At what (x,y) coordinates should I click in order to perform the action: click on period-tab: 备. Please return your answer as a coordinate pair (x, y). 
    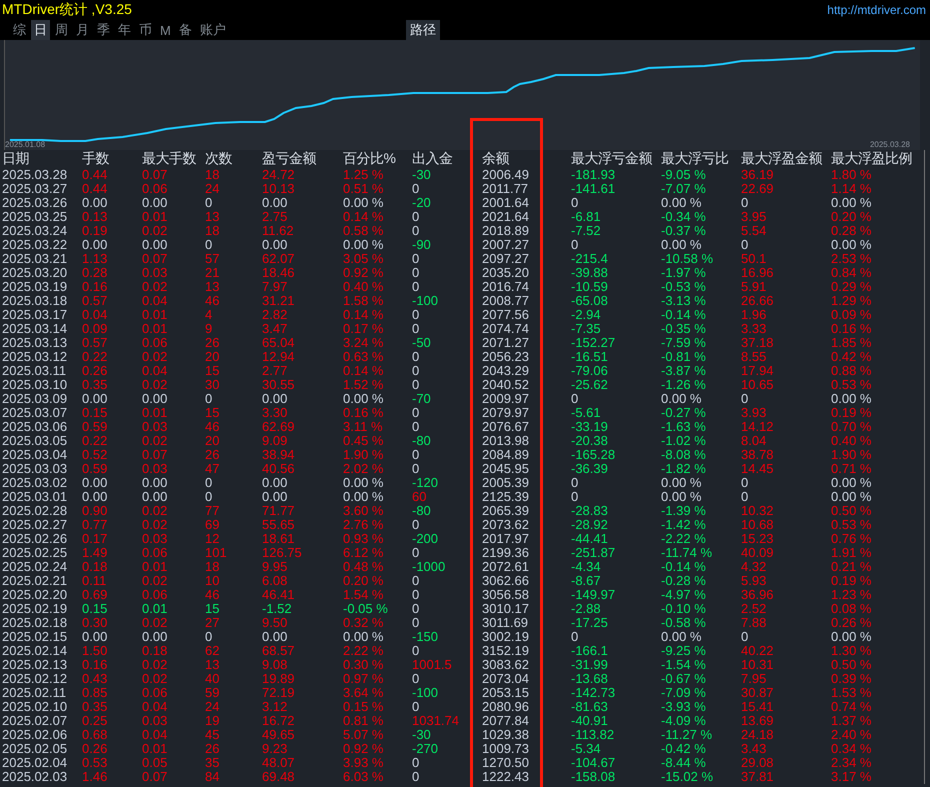
    Looking at the image, I should click on (185, 30).